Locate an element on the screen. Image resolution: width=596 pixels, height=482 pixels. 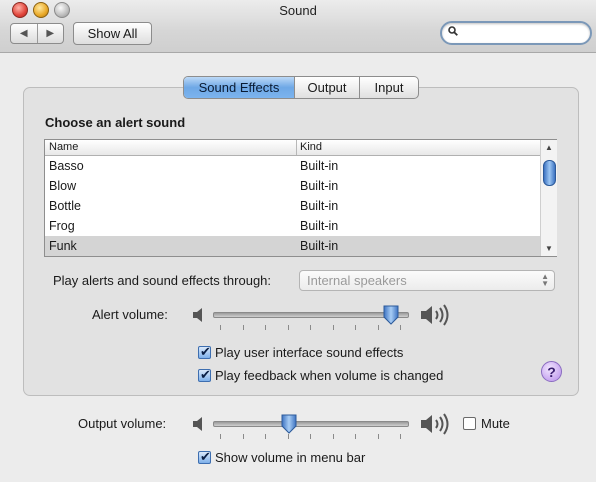
show-all-button: Show All is located at coordinates (112, 33).